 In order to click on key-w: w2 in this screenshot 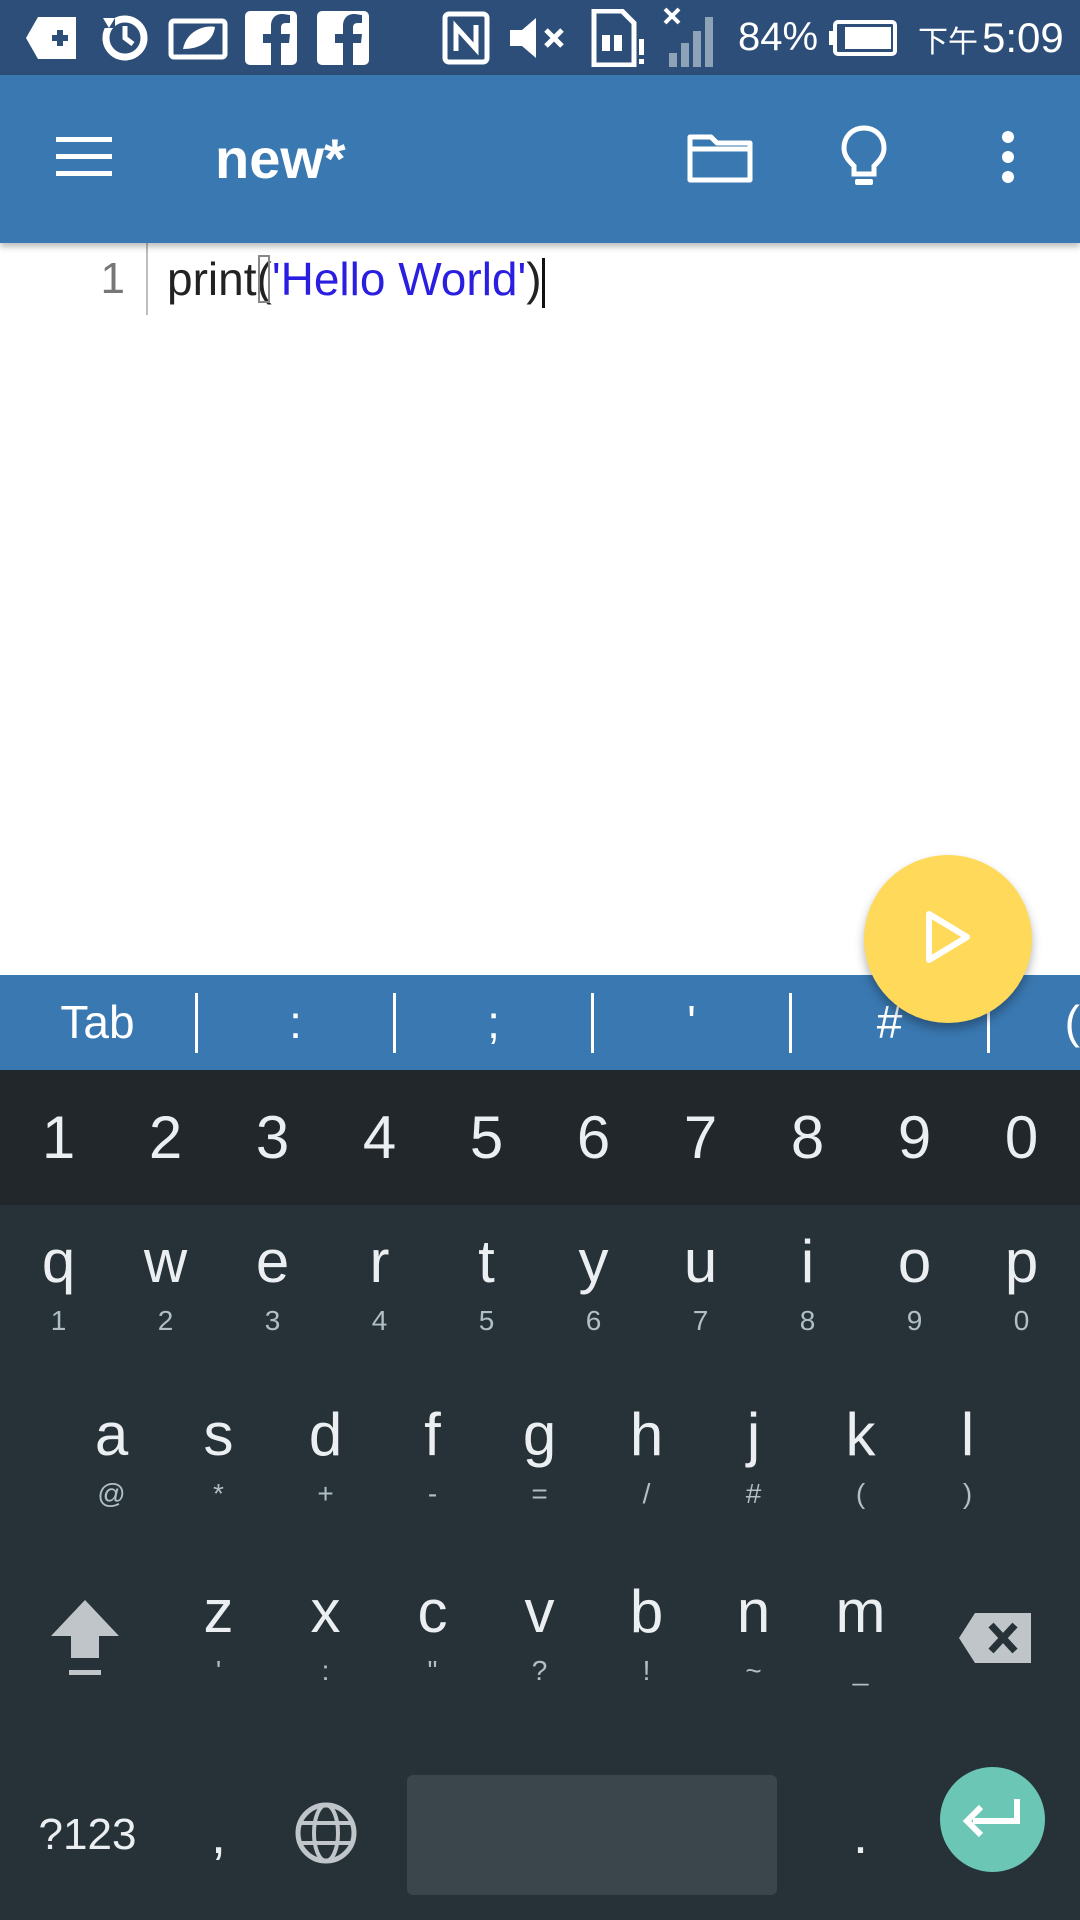, I will do `click(165, 1290)`.